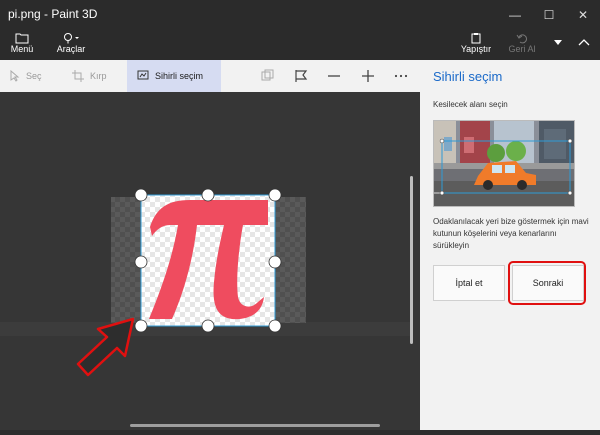 Image resolution: width=600 pixels, height=435 pixels. What do you see at coordinates (300, 15) in the screenshot?
I see `title-bar: pi.png - Paint 3D — ☐ ✕` at bounding box center [300, 15].